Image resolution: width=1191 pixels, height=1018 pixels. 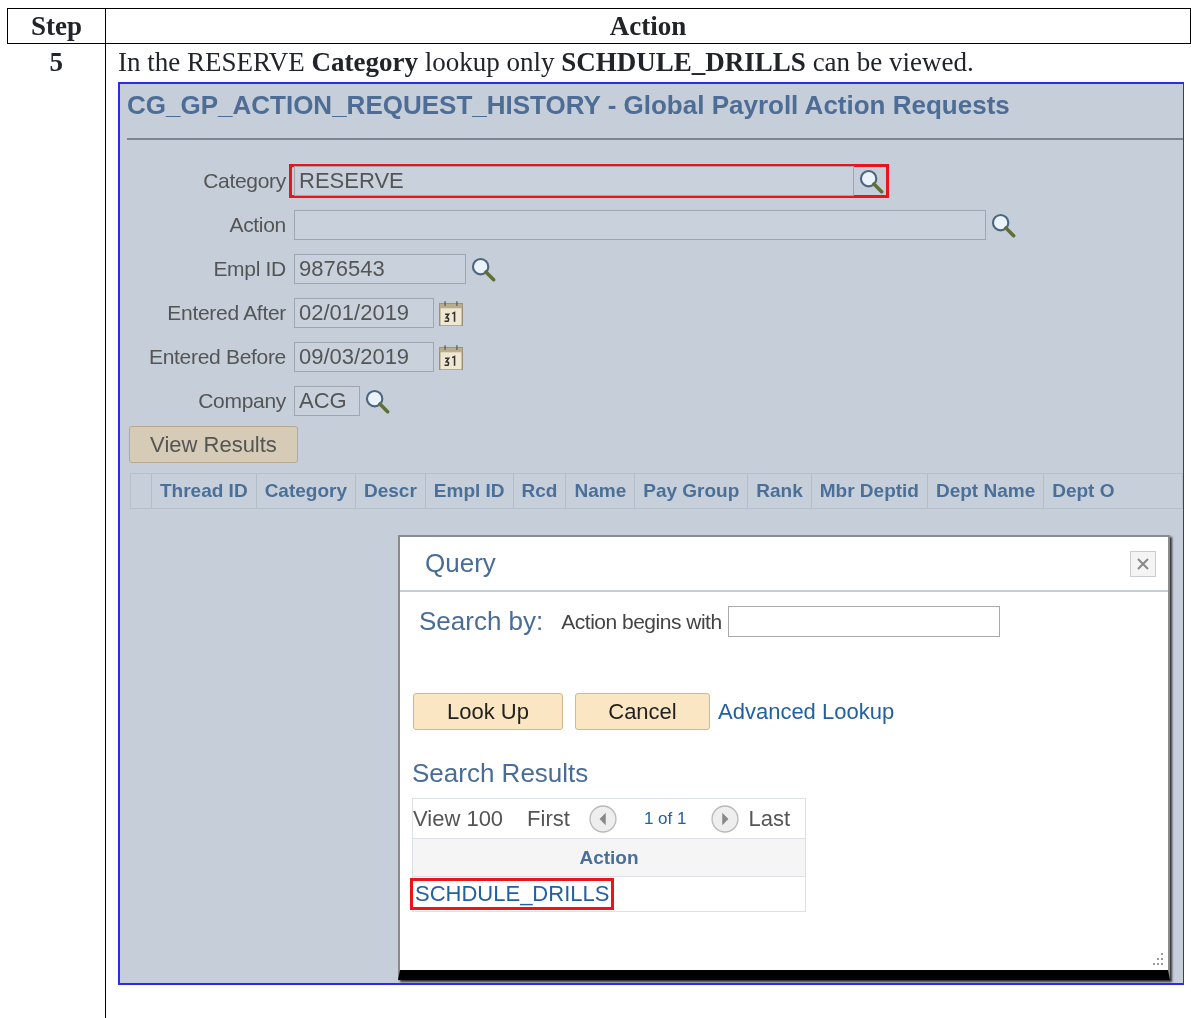 What do you see at coordinates (305, 491) in the screenshot?
I see `column-header: Category` at bounding box center [305, 491].